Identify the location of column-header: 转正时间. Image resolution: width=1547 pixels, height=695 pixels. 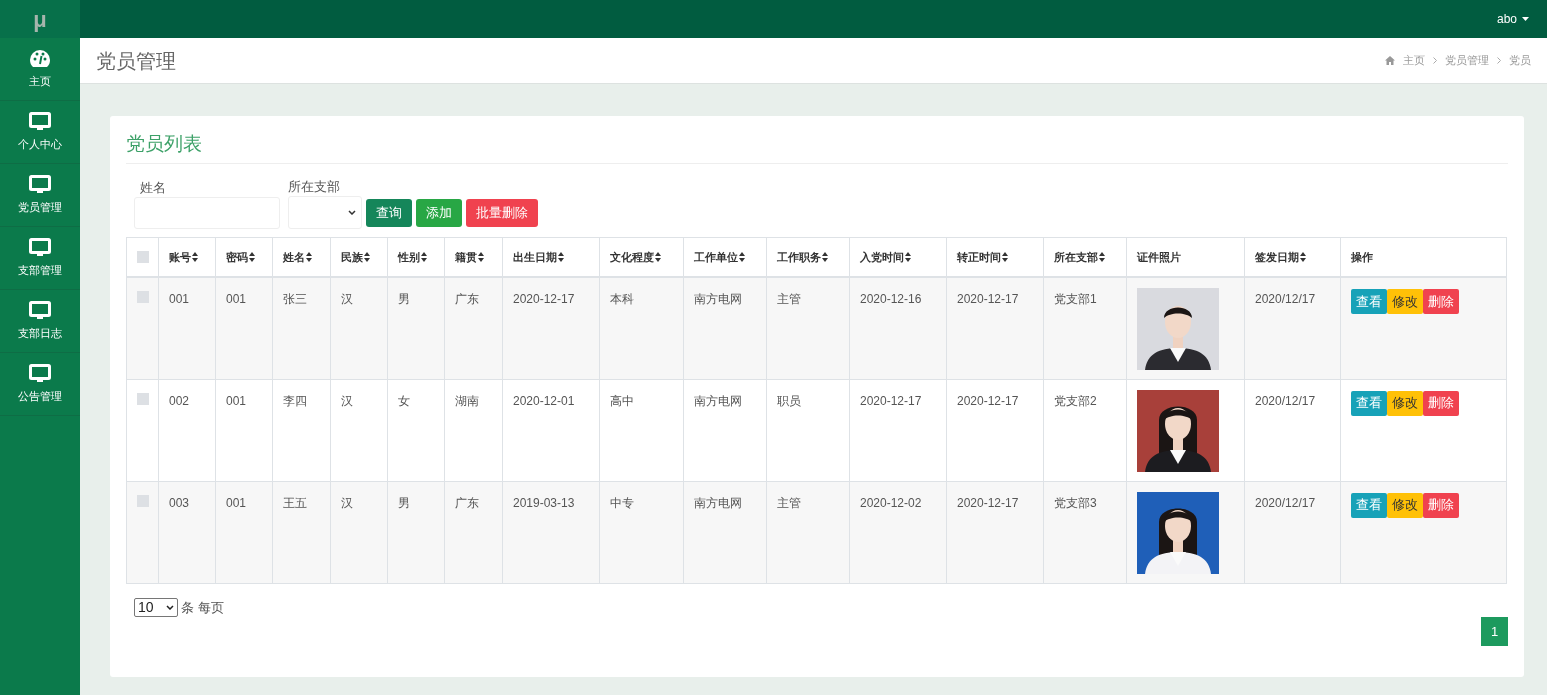
(979, 256).